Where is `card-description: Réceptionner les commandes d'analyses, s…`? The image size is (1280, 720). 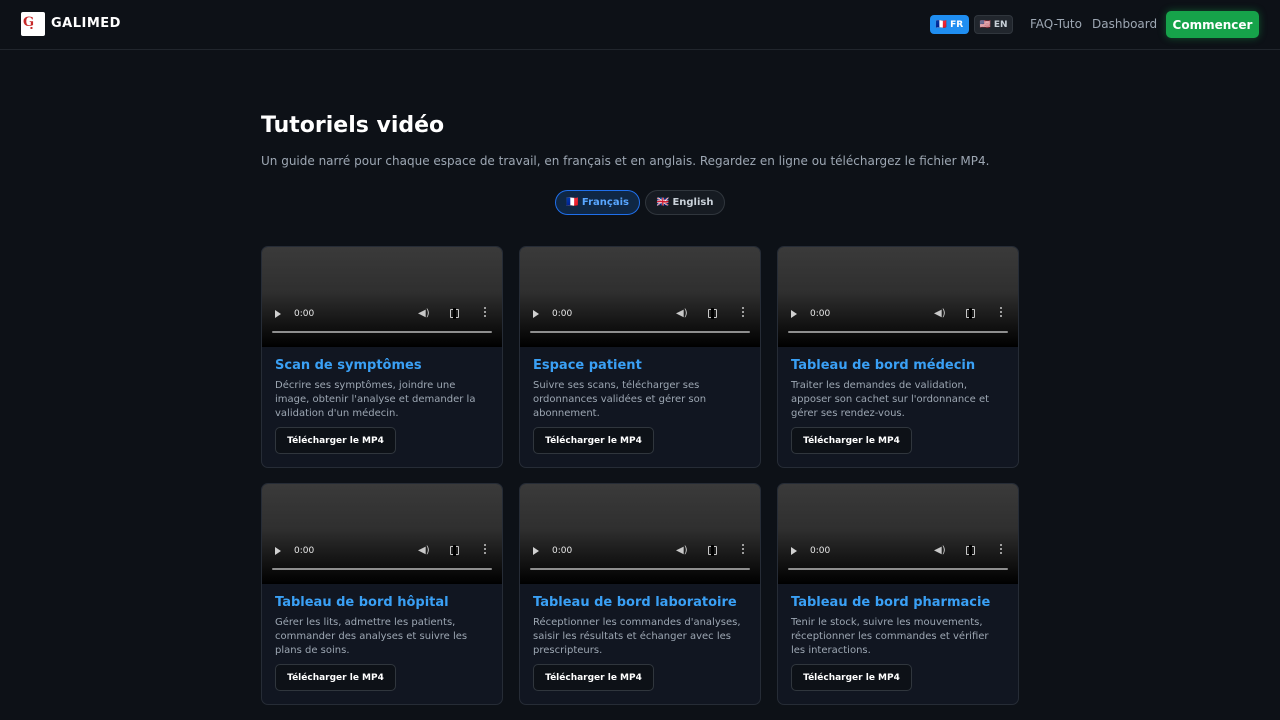 card-description: Réceptionner les commandes d'analyses, s… is located at coordinates (637, 636).